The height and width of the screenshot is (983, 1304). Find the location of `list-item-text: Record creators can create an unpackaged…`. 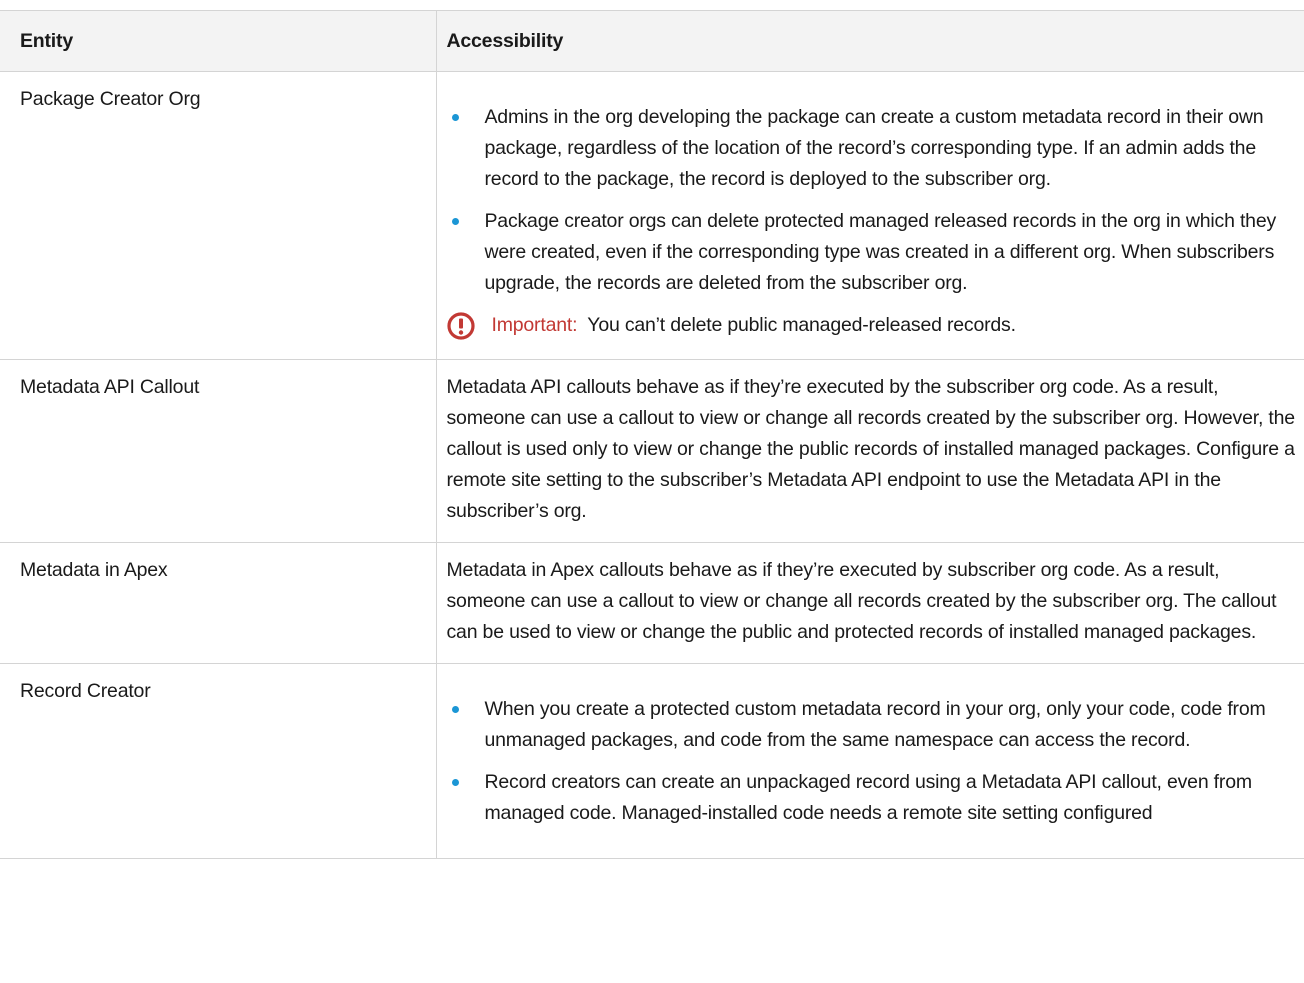

list-item-text: Record creators can create an unpackaged… is located at coordinates (868, 797).